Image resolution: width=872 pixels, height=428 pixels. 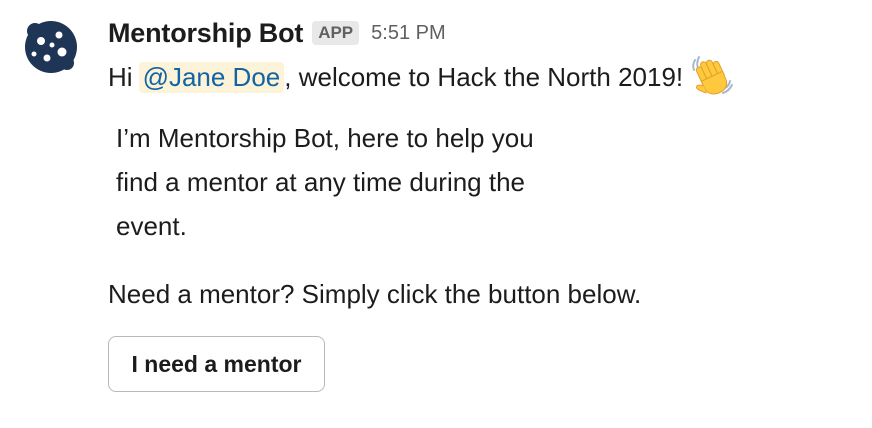 What do you see at coordinates (408, 33) in the screenshot?
I see `timestamp: 5:51 PM` at bounding box center [408, 33].